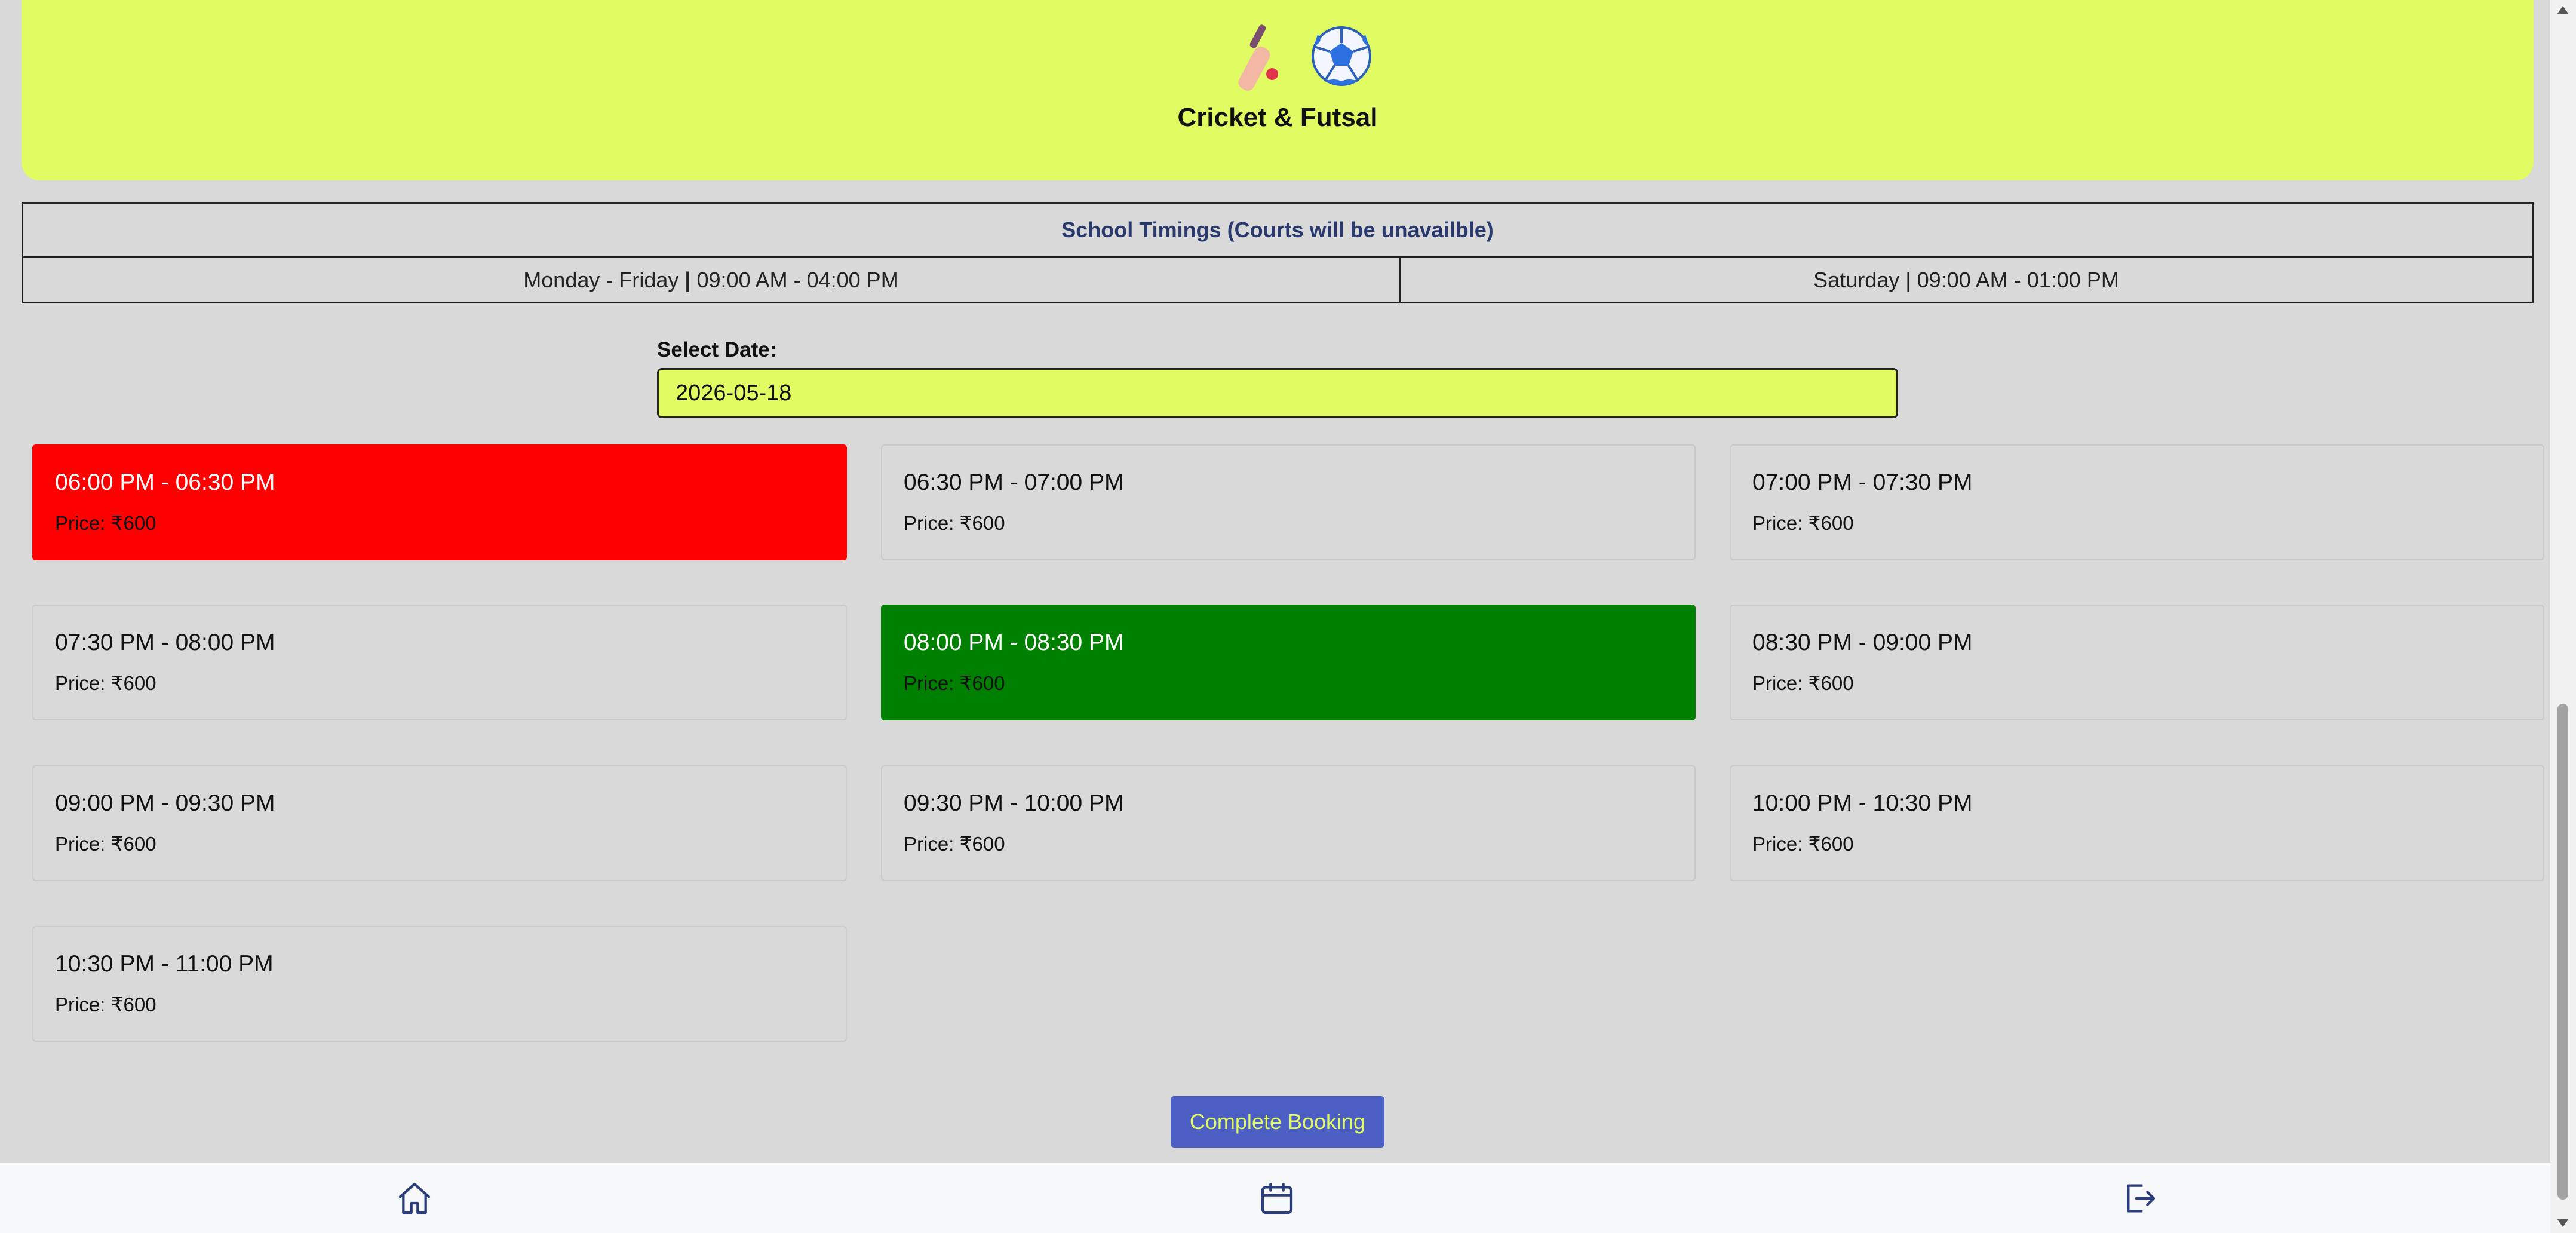 The height and width of the screenshot is (1233, 2576). I want to click on slot-time: 10:30 PM - 11:00 PM, so click(164, 964).